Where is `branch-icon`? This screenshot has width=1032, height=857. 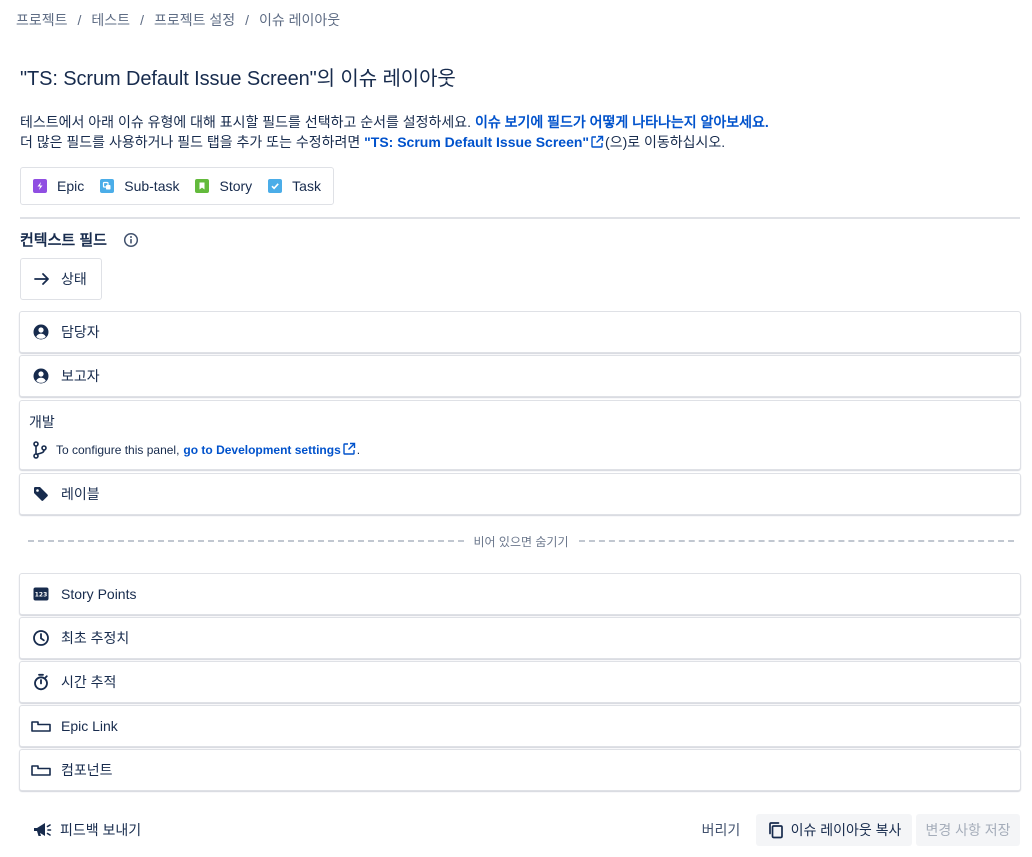 branch-icon is located at coordinates (40, 450).